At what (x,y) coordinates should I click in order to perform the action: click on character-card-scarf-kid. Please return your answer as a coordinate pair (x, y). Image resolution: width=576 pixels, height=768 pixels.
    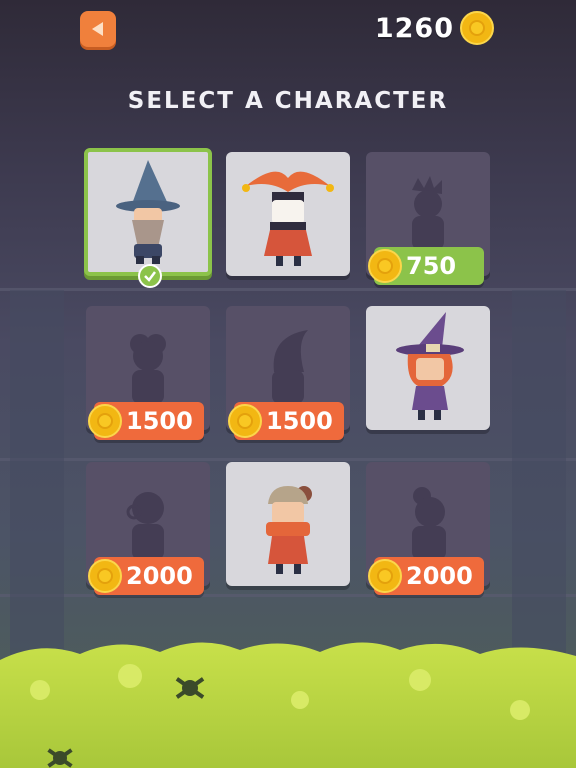
    Looking at the image, I should click on (288, 524).